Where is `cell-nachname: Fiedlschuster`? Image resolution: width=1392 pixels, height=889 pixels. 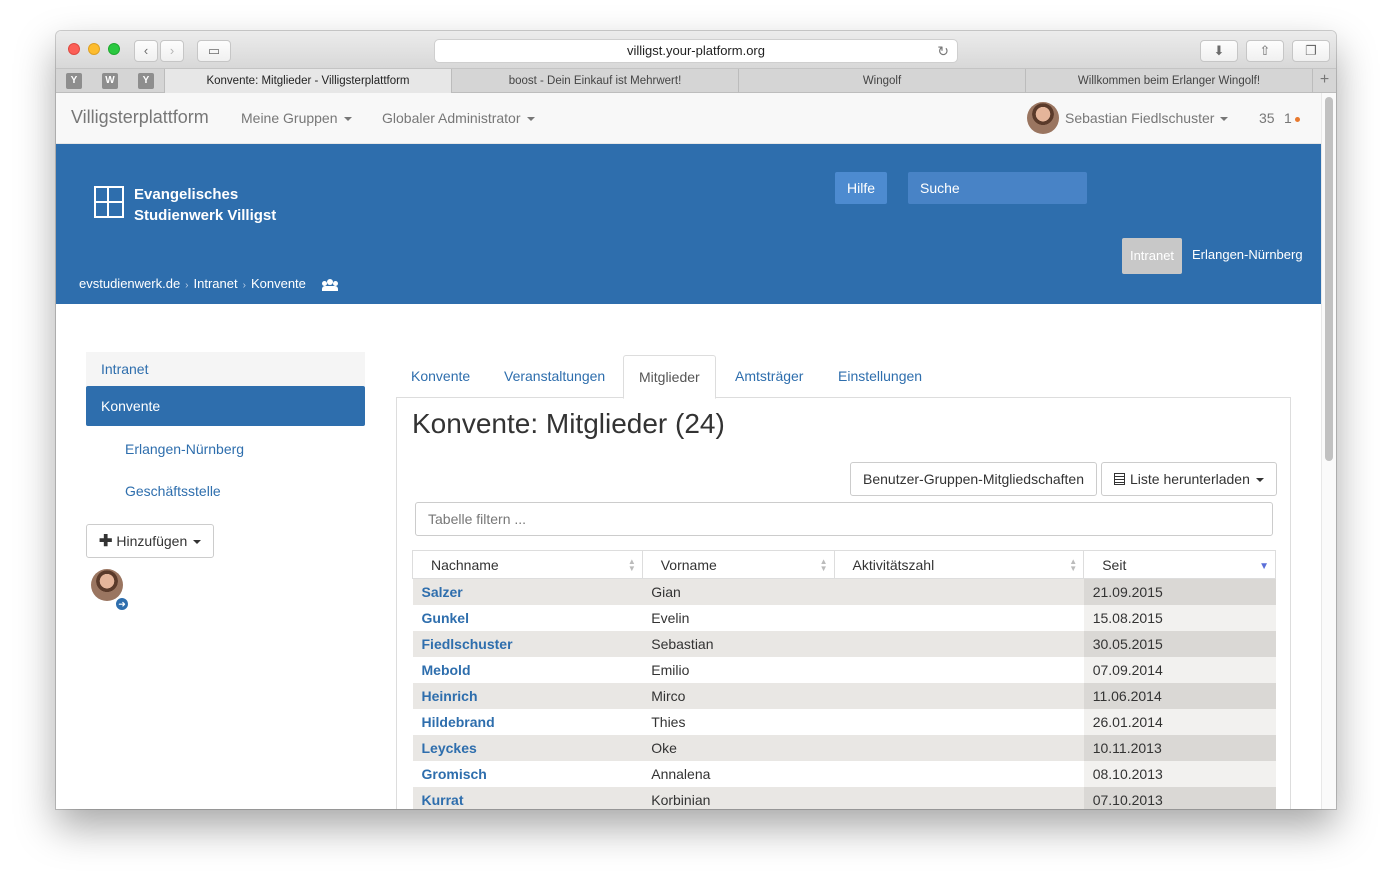 cell-nachname: Fiedlschuster is located at coordinates (527, 643).